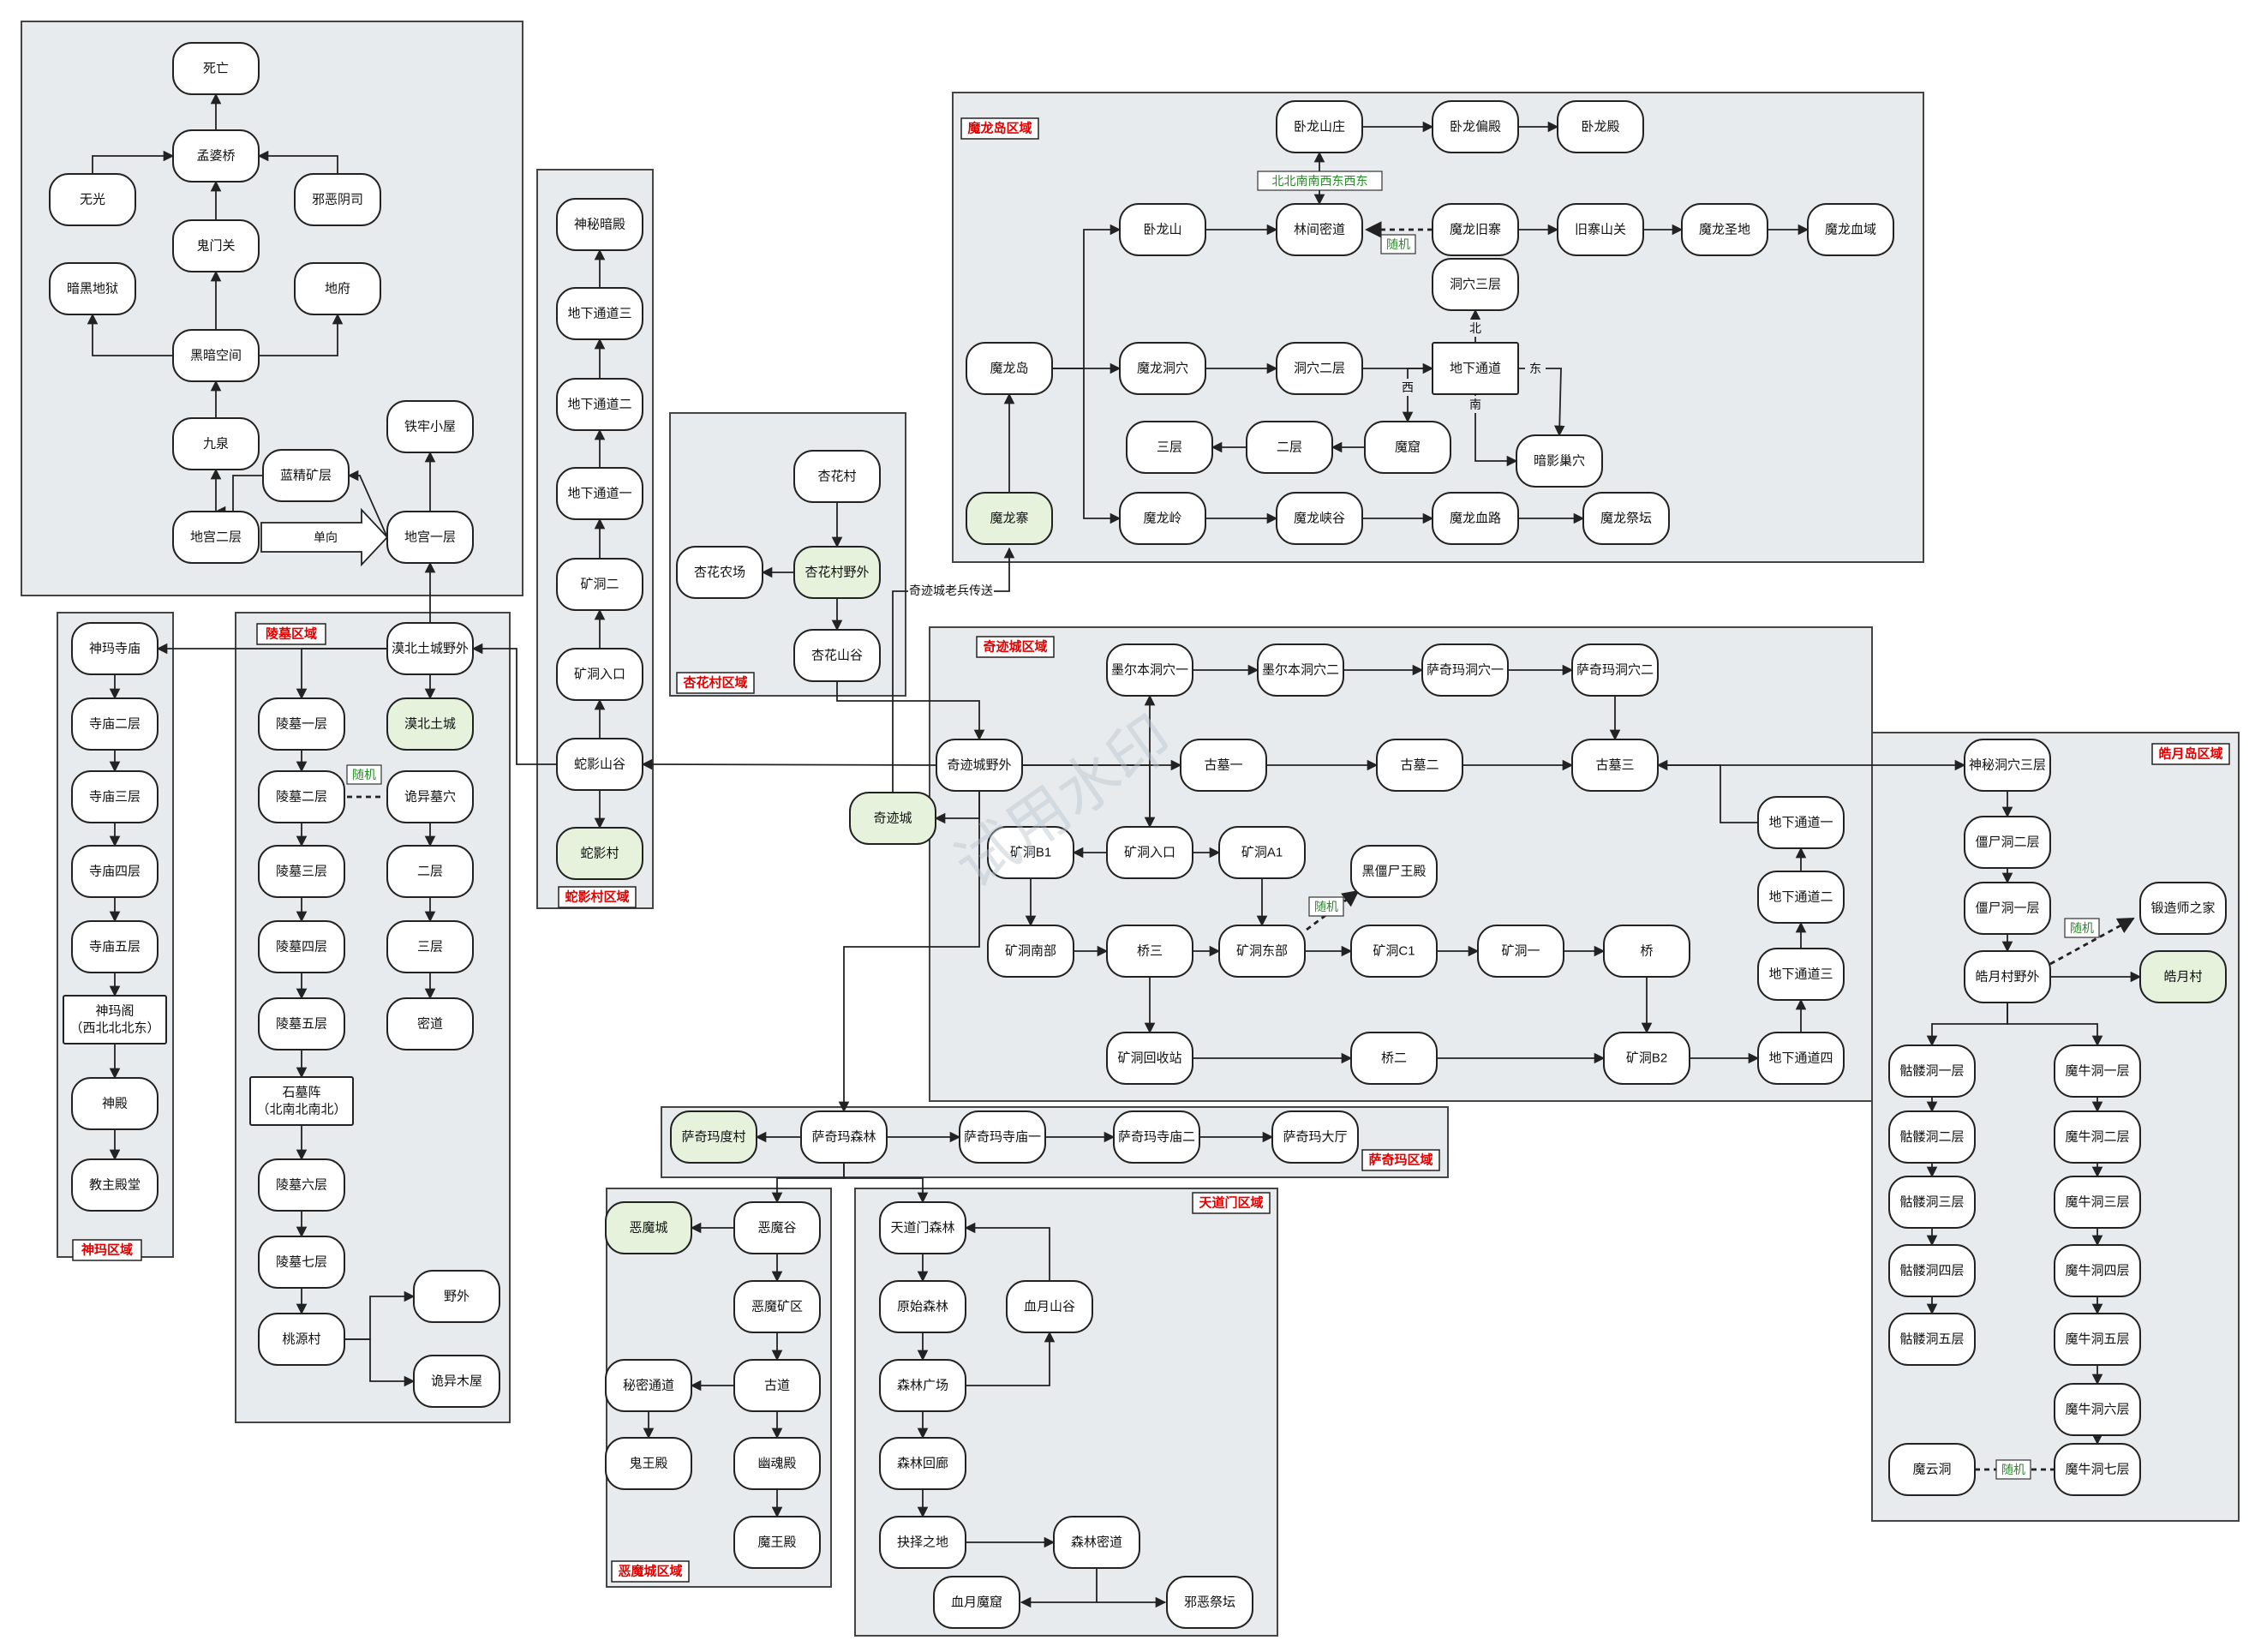  I want to click on node-saqimadt: 萨奇玛大厅, so click(1315, 1137).